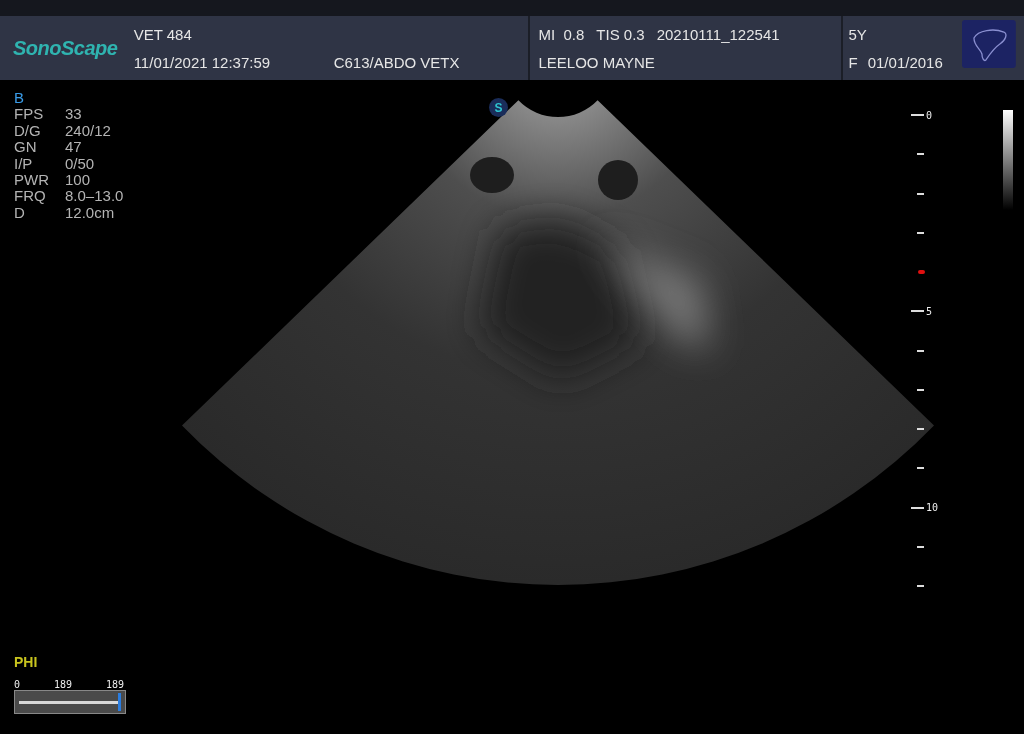 This screenshot has height=734, width=1024. I want to click on param-label: FPS, so click(29, 114).